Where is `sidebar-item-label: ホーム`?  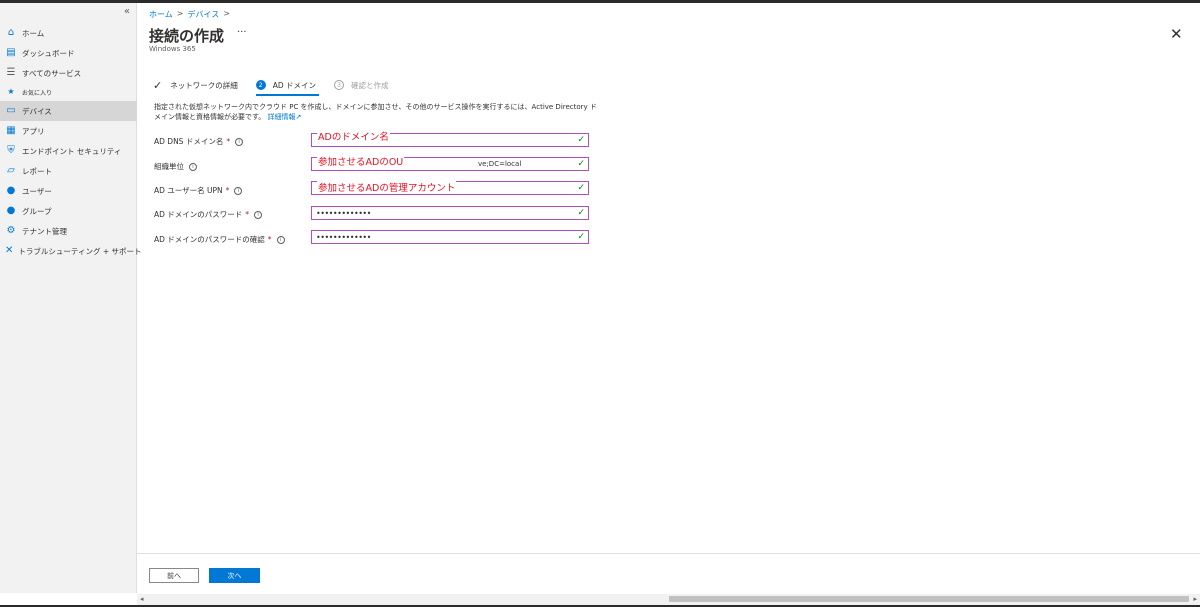 sidebar-item-label: ホーム is located at coordinates (33, 33).